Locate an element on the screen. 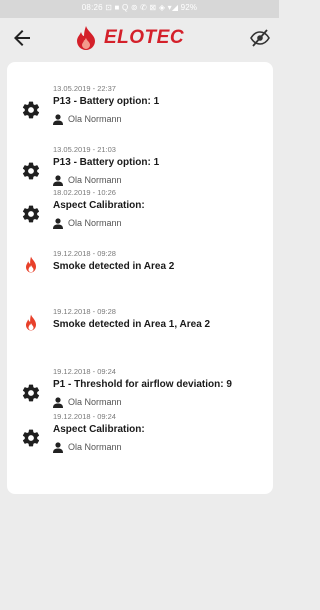 Image resolution: width=320 pixels, height=610 pixels. eye-off-icon is located at coordinates (260, 38).